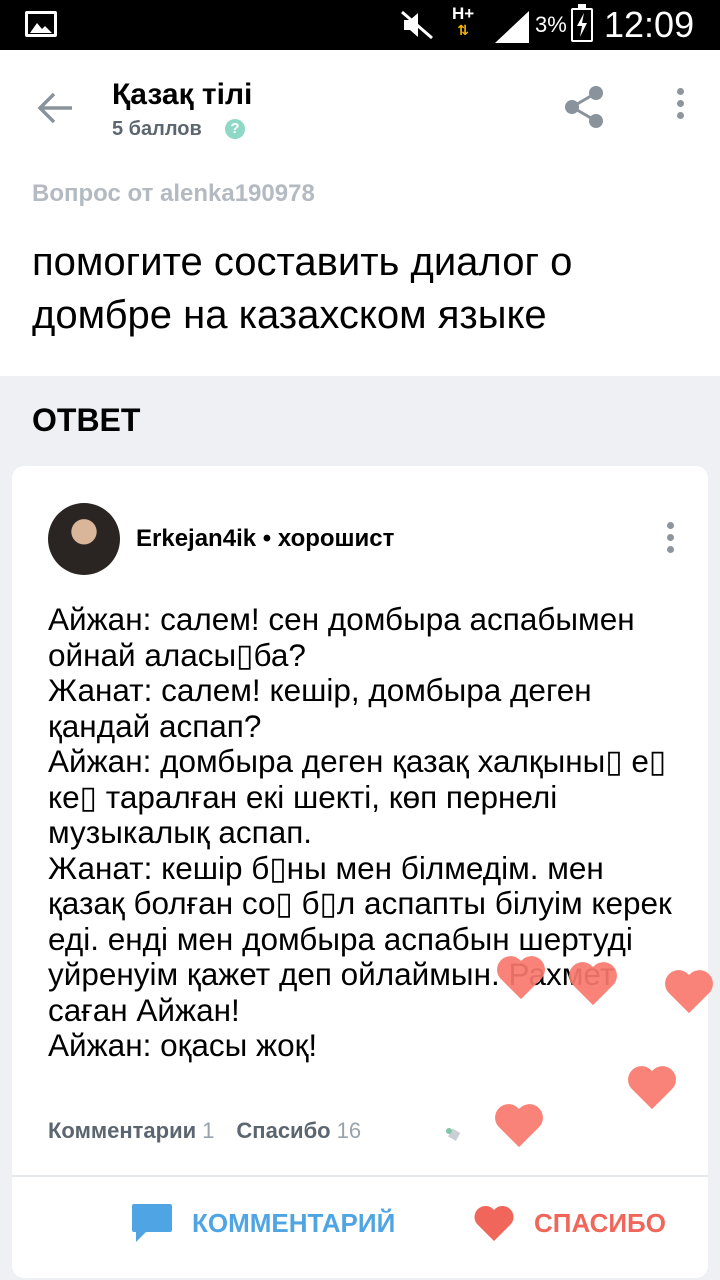  Describe the element at coordinates (84, 539) in the screenshot. I see `avatar` at that location.